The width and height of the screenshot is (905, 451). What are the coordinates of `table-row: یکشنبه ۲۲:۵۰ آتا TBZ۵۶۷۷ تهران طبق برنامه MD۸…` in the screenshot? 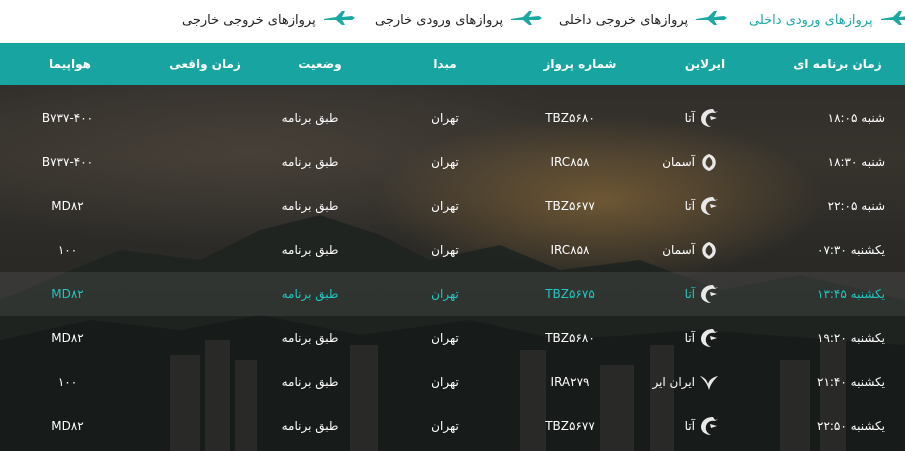 It's located at (452, 426).